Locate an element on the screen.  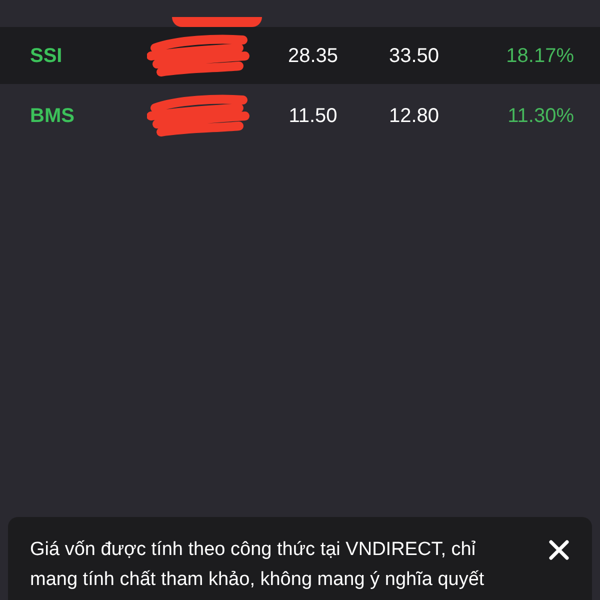
price-value: 11.50 is located at coordinates (313, 116).